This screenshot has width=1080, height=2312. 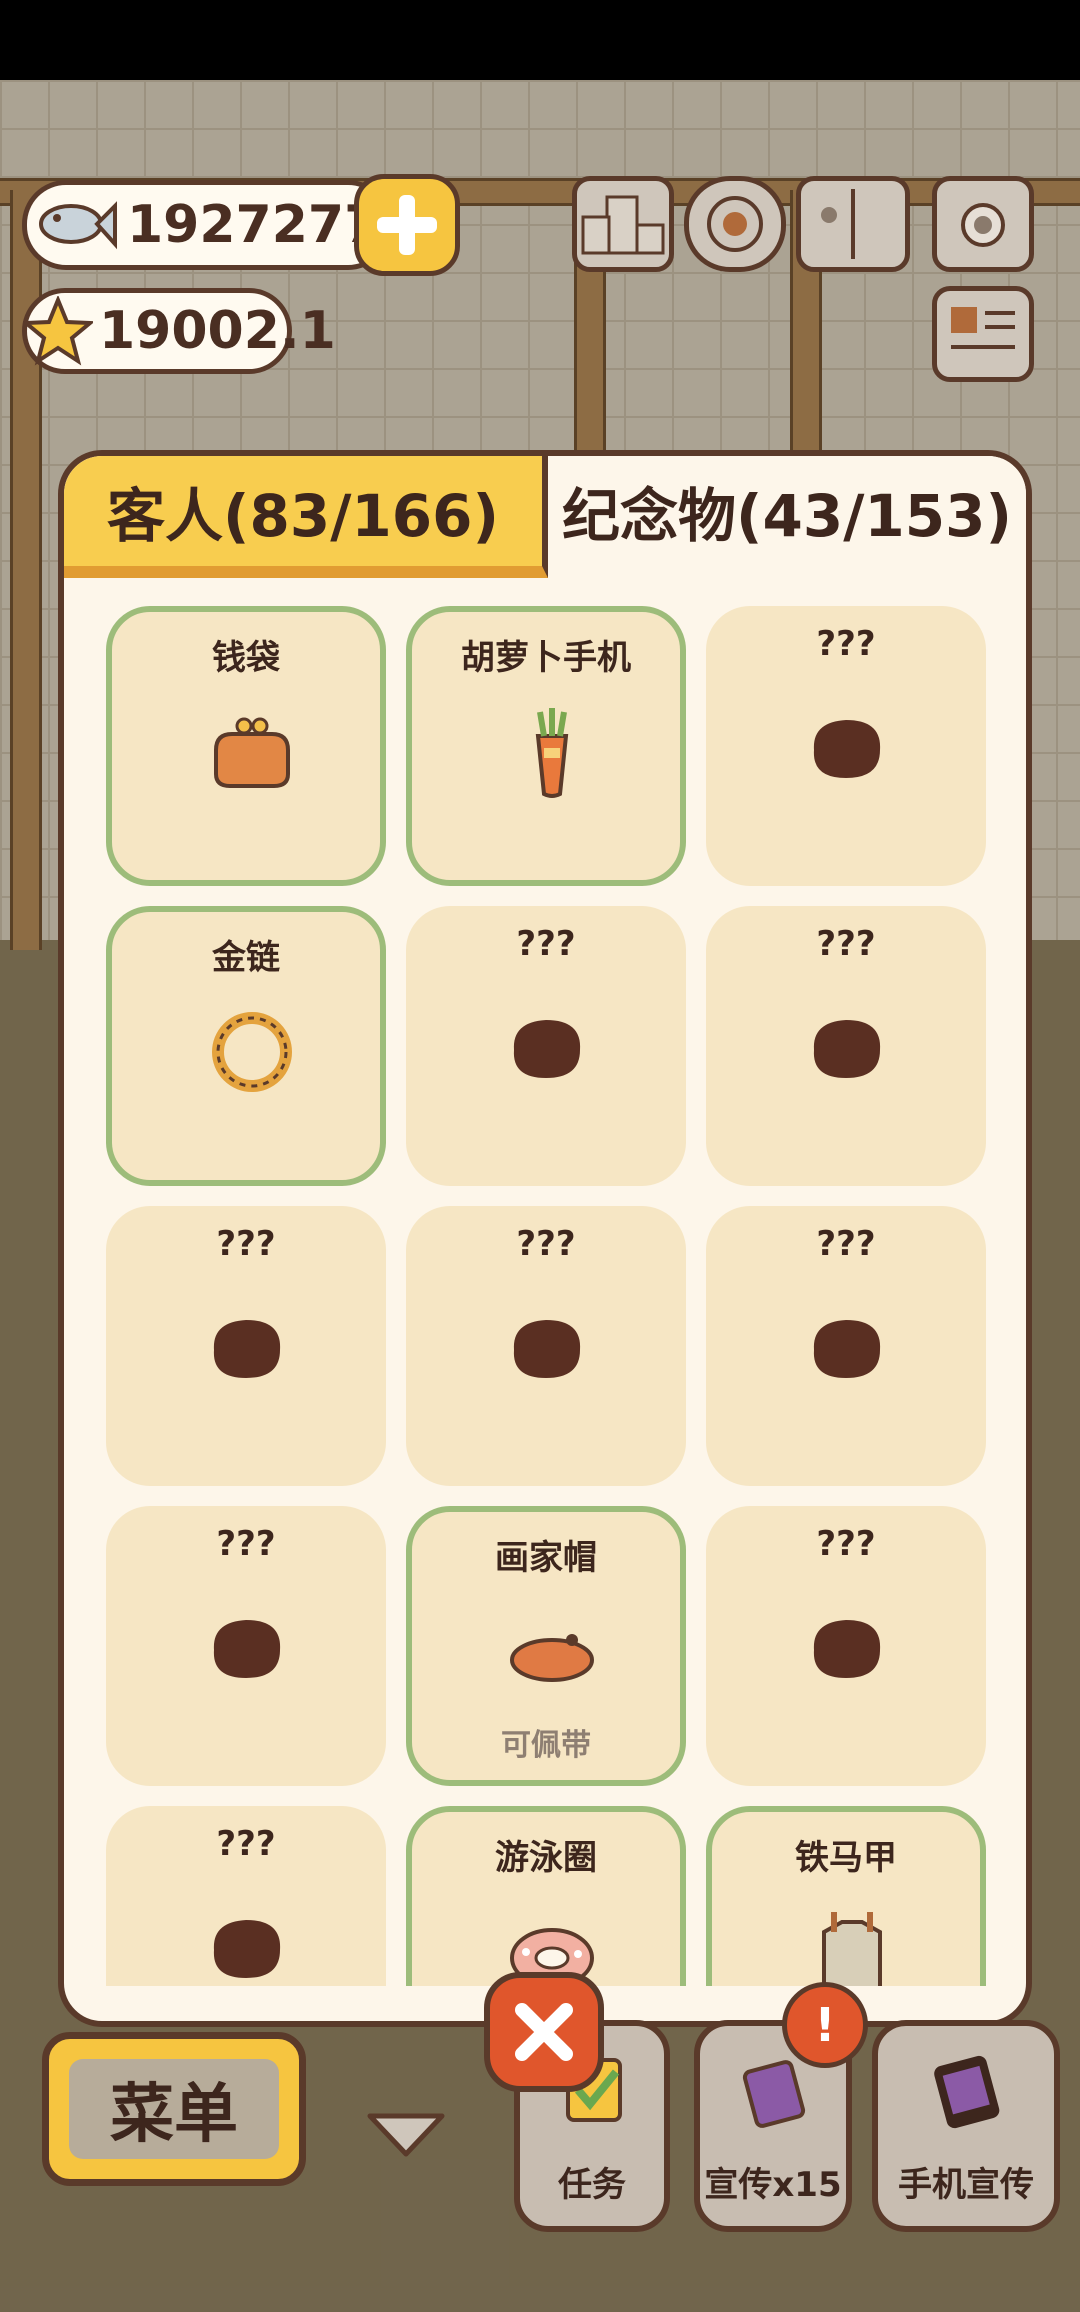 I want to click on close-button, so click(x=544, y=2032).